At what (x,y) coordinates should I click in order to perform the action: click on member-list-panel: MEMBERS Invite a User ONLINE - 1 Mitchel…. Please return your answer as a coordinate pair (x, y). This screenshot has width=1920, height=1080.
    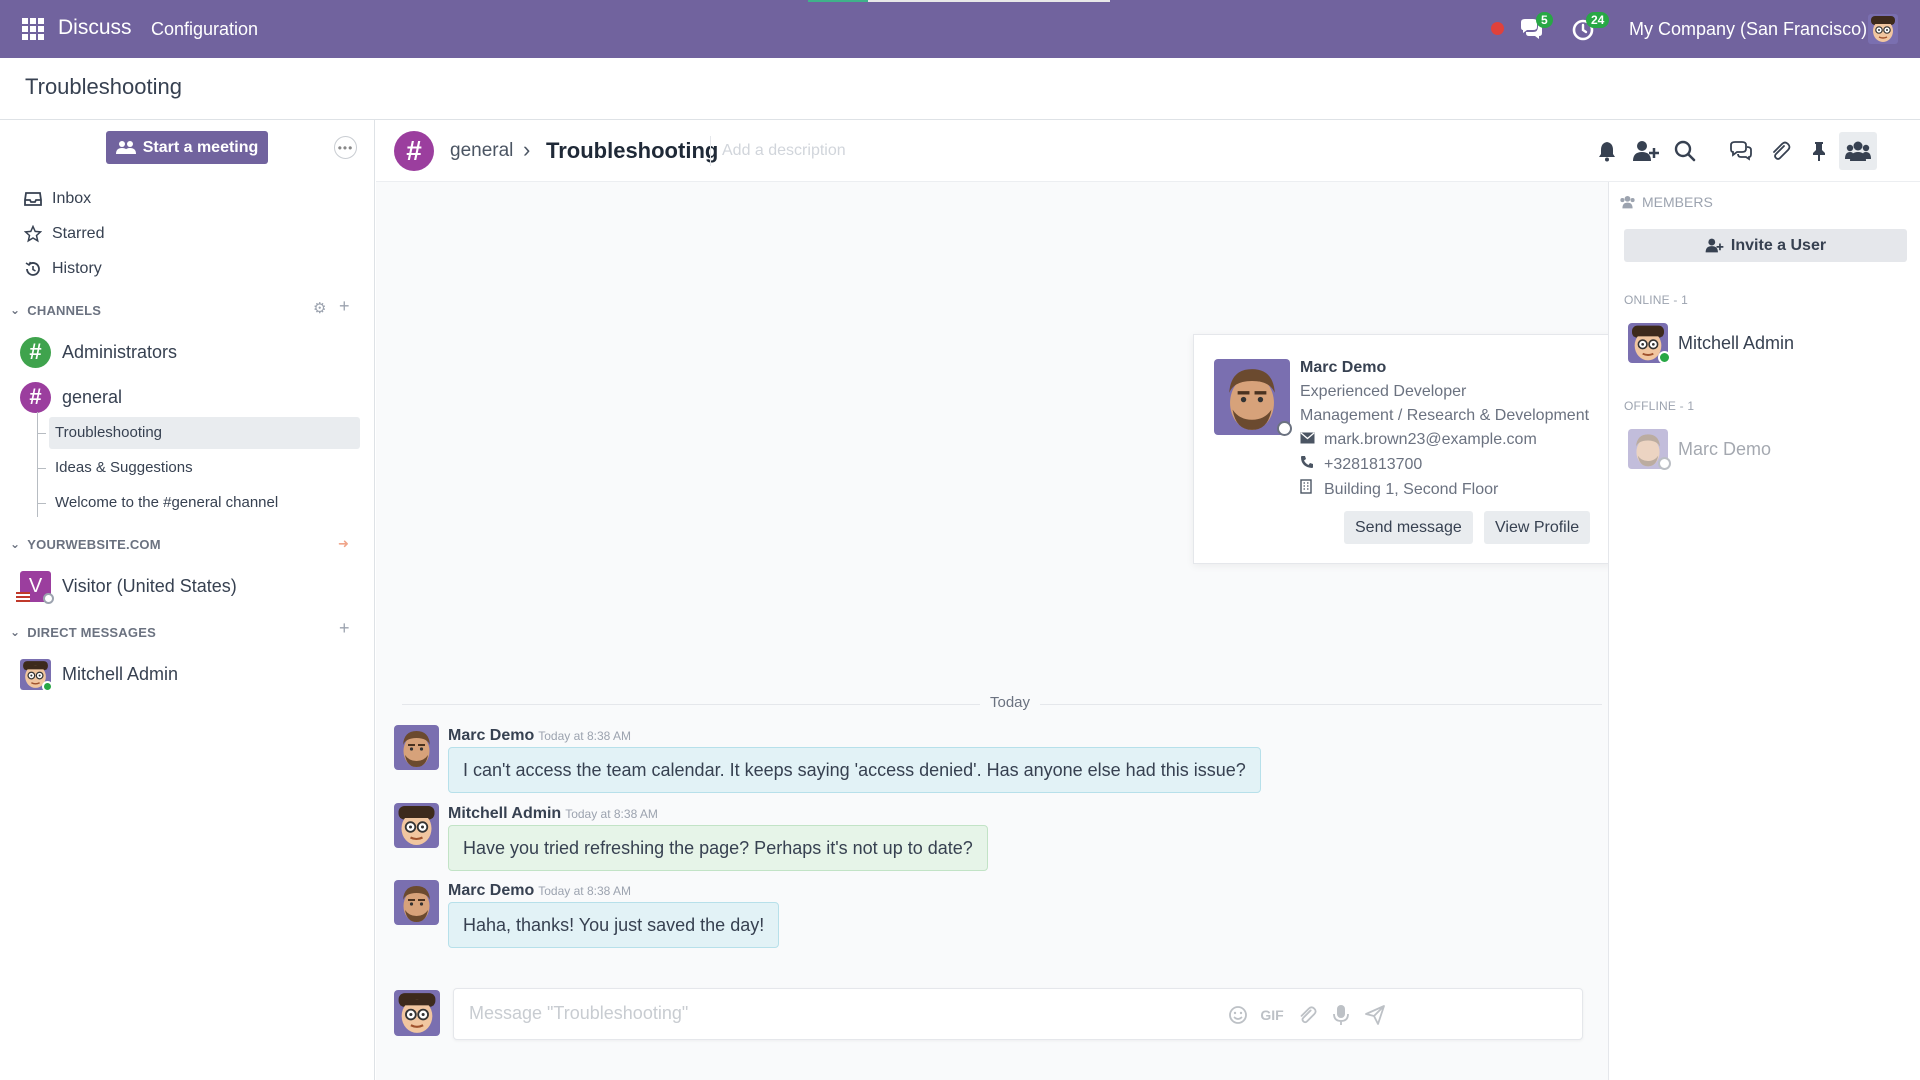
    Looking at the image, I should click on (1764, 631).